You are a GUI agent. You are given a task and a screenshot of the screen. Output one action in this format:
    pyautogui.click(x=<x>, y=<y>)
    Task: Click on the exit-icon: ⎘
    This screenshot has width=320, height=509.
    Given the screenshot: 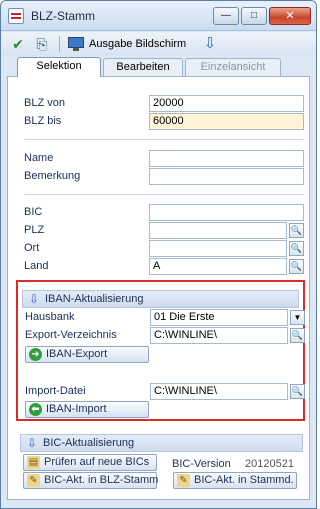 What is the action you would take?
    pyautogui.click(x=42, y=44)
    